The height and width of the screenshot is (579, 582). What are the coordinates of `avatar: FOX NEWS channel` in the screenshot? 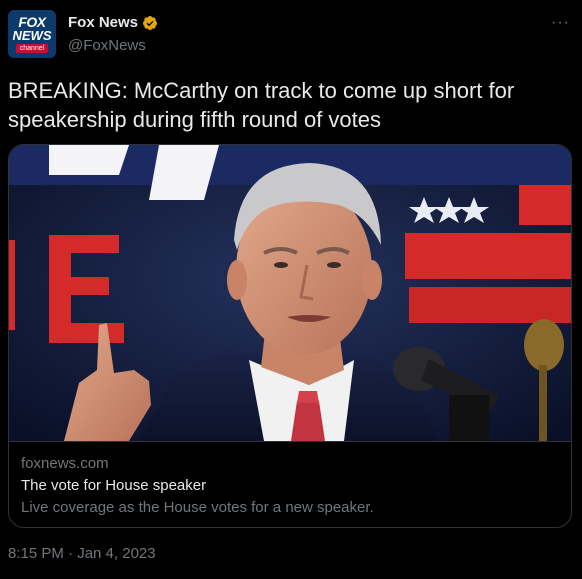 It's located at (32, 34).